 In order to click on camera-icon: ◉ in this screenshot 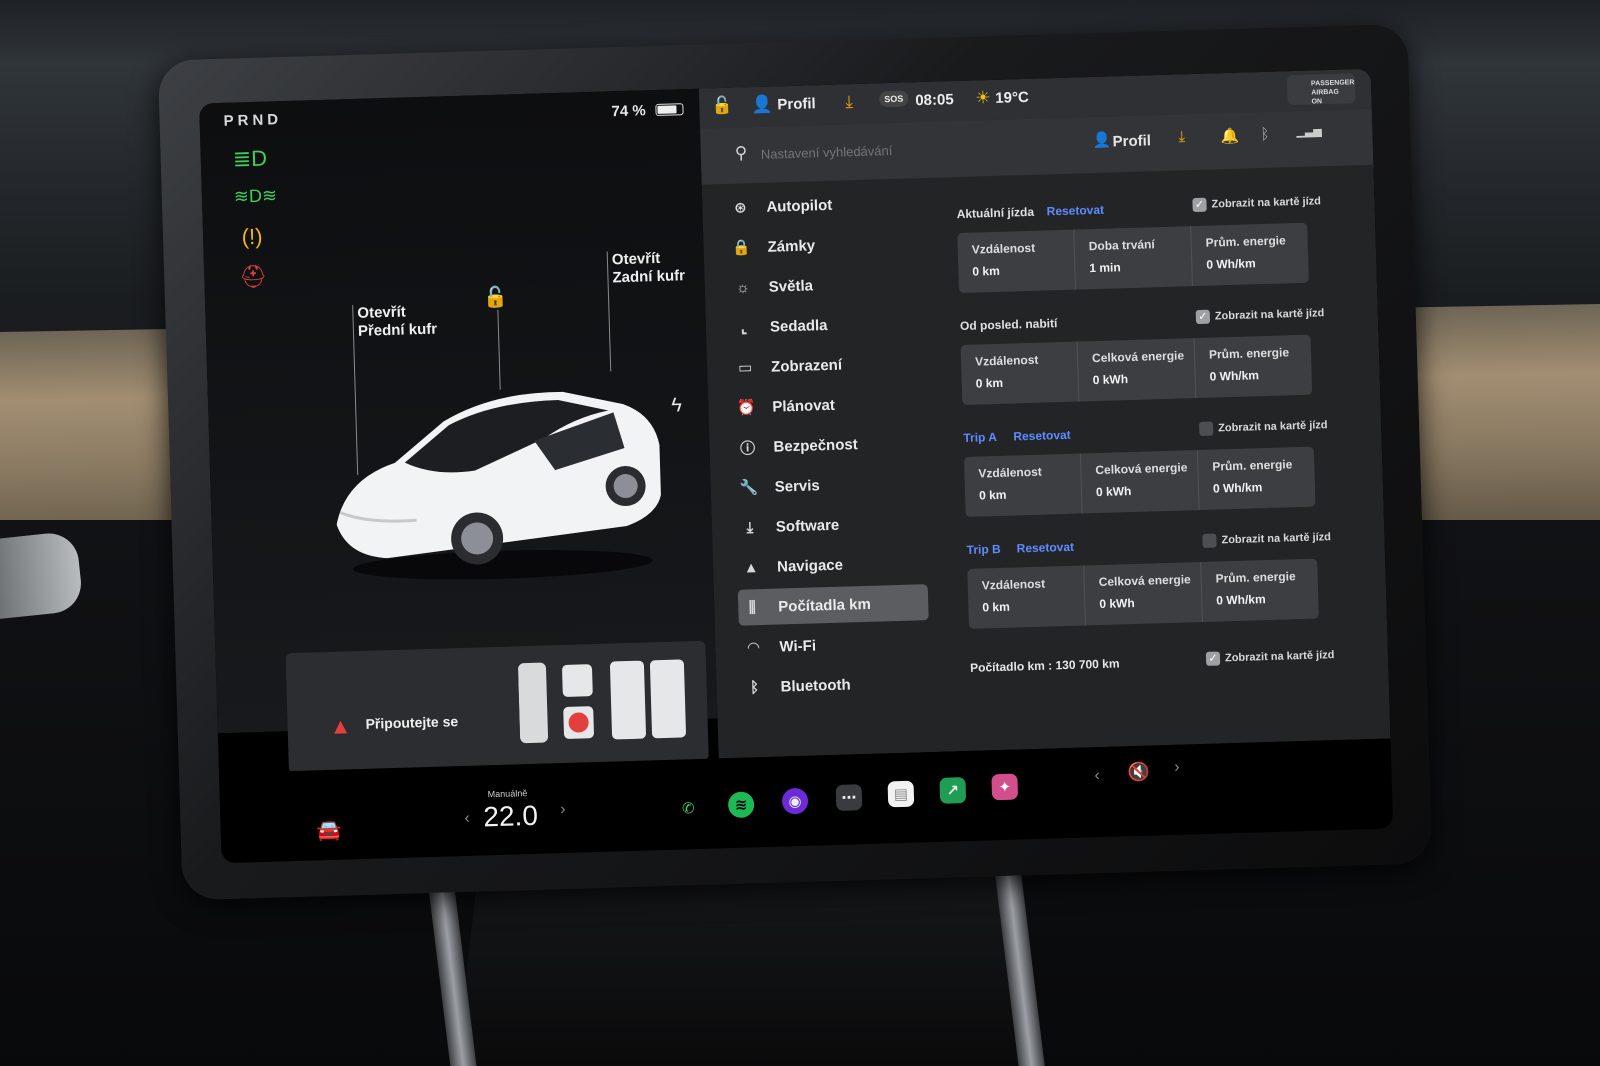, I will do `click(795, 801)`.